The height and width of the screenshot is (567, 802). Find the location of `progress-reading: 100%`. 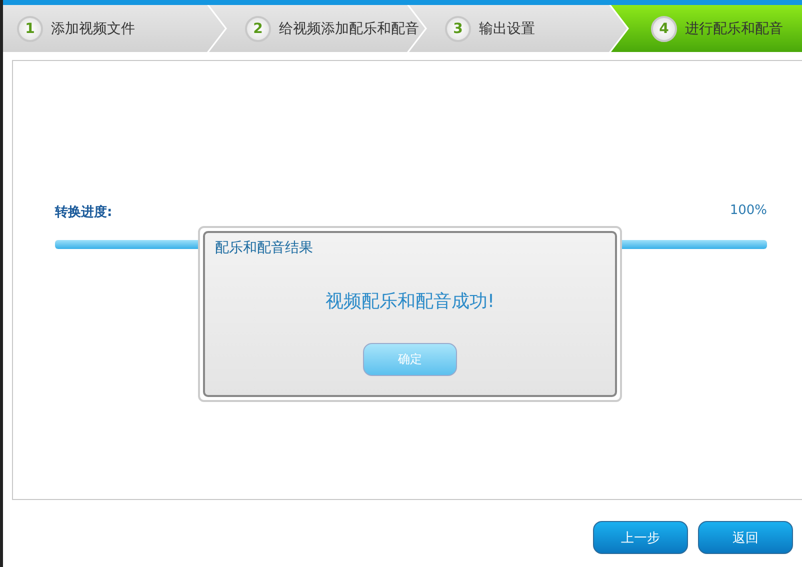

progress-reading: 100% is located at coordinates (748, 211).